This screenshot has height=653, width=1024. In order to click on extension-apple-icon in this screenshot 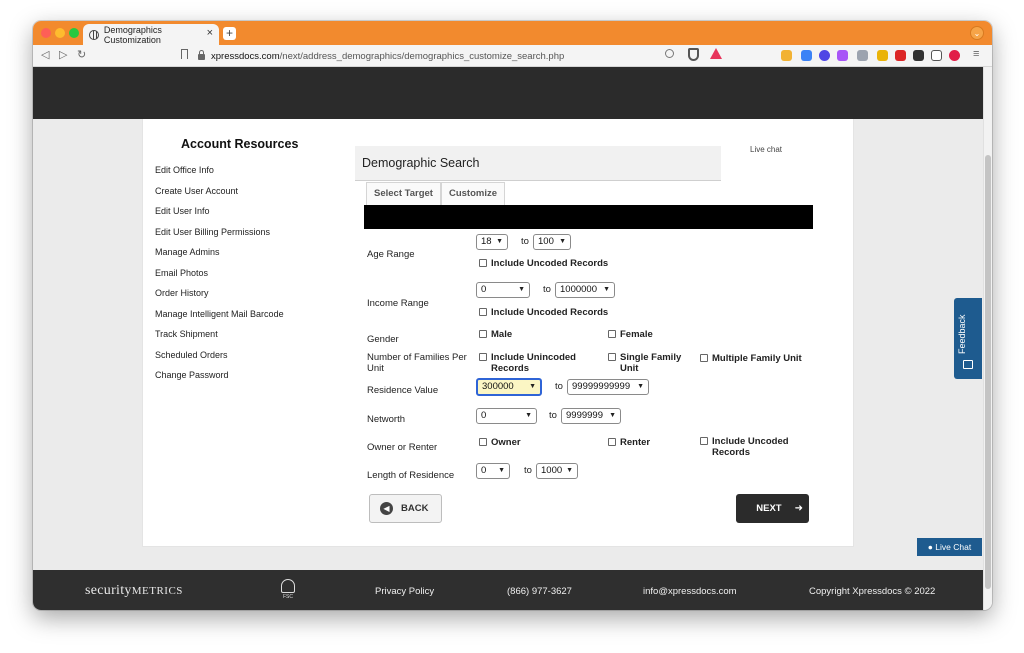, I will do `click(954, 55)`.